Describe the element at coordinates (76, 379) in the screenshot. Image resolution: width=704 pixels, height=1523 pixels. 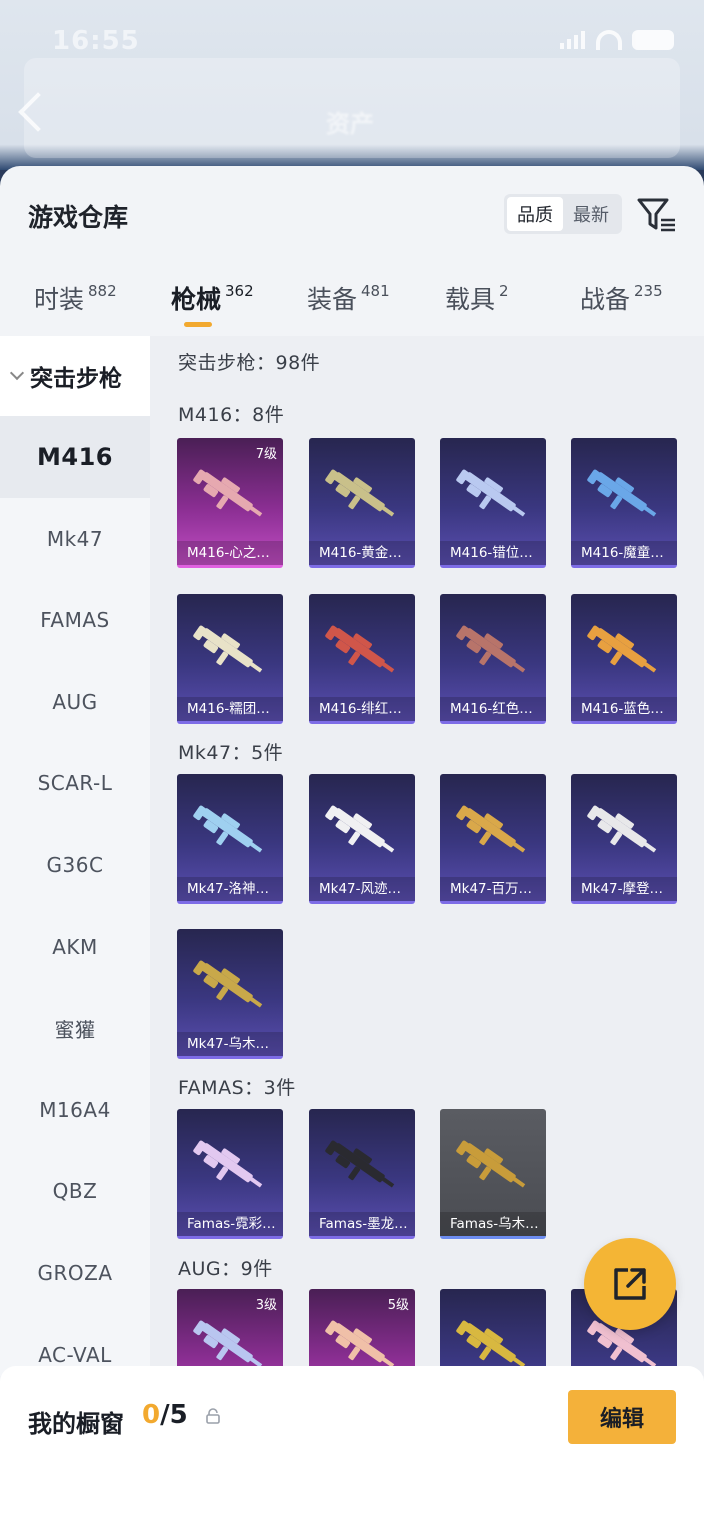
I see `sidebar-category-label: 突击步枪` at that location.